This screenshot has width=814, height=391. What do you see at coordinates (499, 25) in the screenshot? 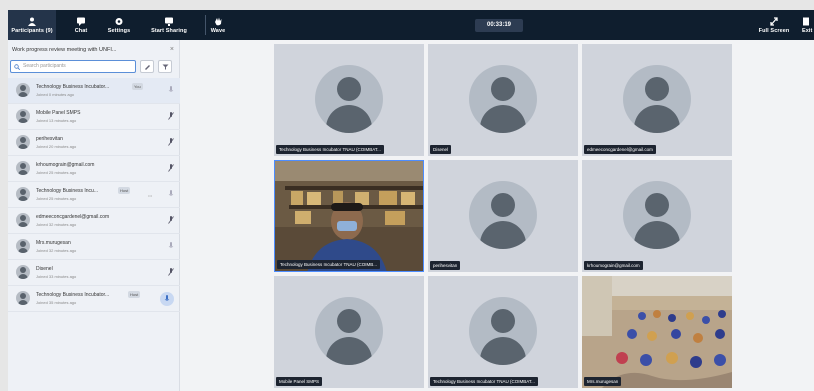
I see `meeting-timer: 00:33:19` at bounding box center [499, 25].